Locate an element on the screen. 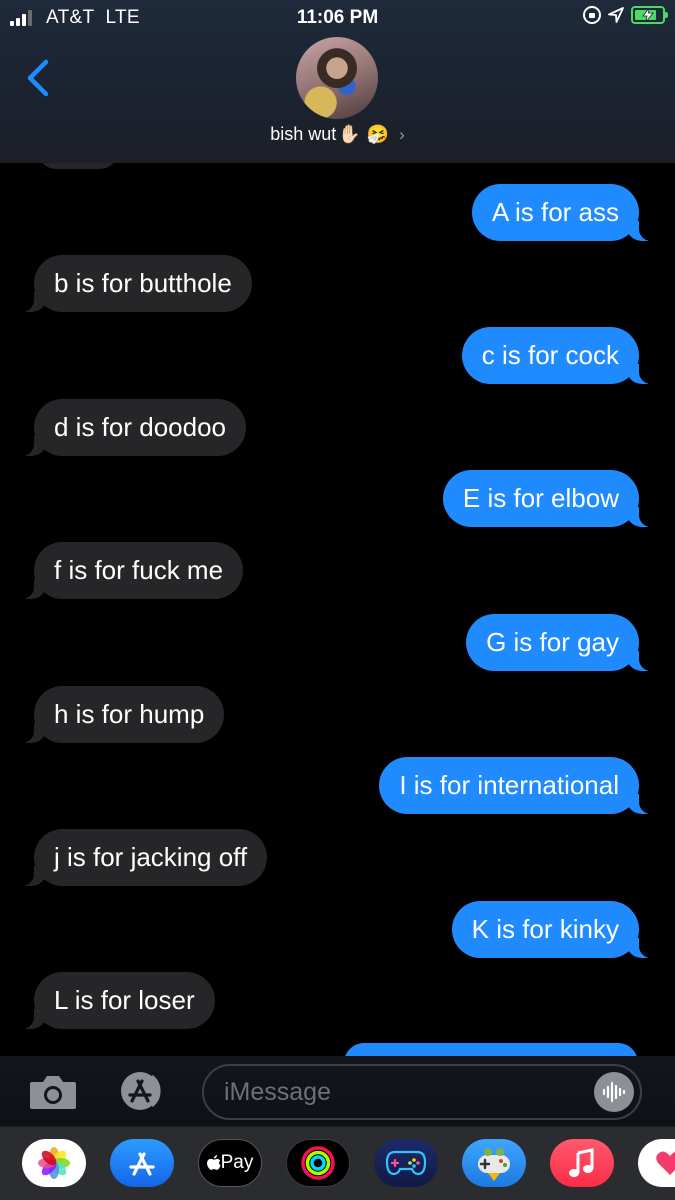 The width and height of the screenshot is (675, 1200). message-bubble-incoming: d is for doodoo is located at coordinates (131, 427).